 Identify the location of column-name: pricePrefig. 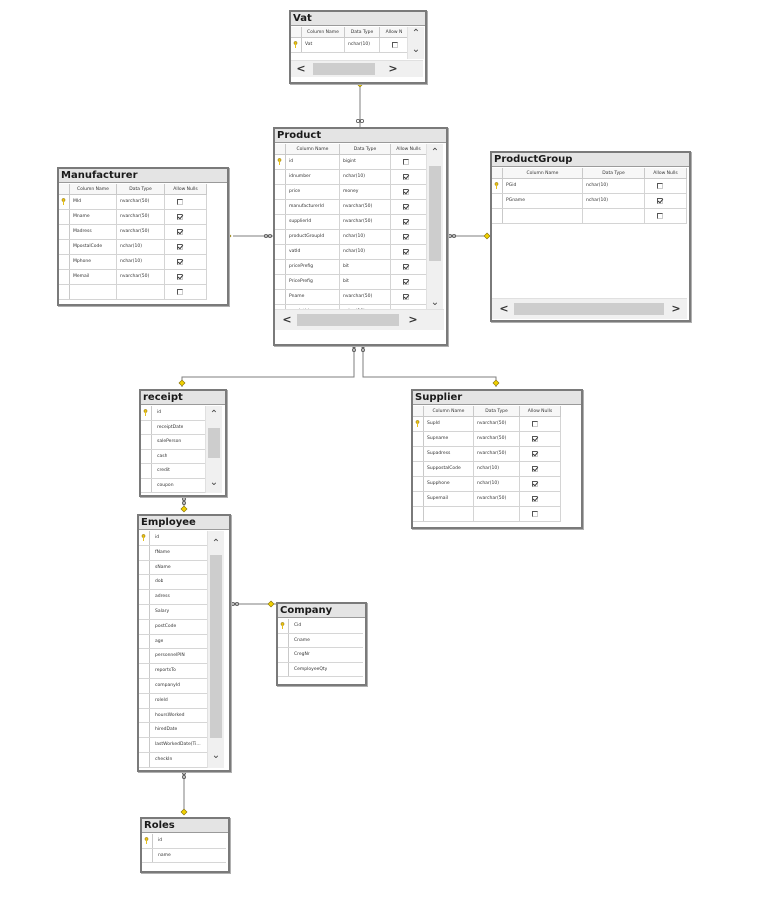
(313, 267).